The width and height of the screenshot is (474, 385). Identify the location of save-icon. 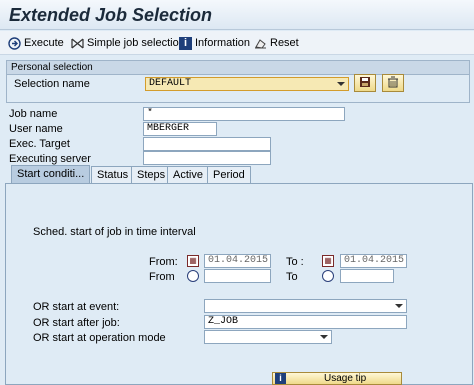
(365, 83).